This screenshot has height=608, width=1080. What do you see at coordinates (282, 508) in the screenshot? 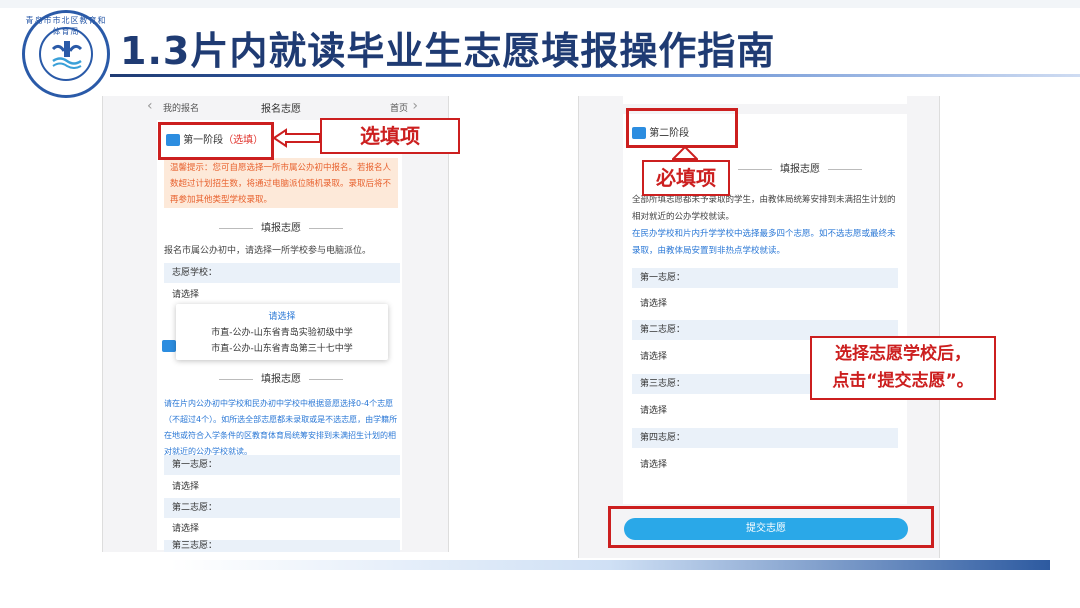
I see `choice-label-2: 第二志愿：` at bounding box center [282, 508].